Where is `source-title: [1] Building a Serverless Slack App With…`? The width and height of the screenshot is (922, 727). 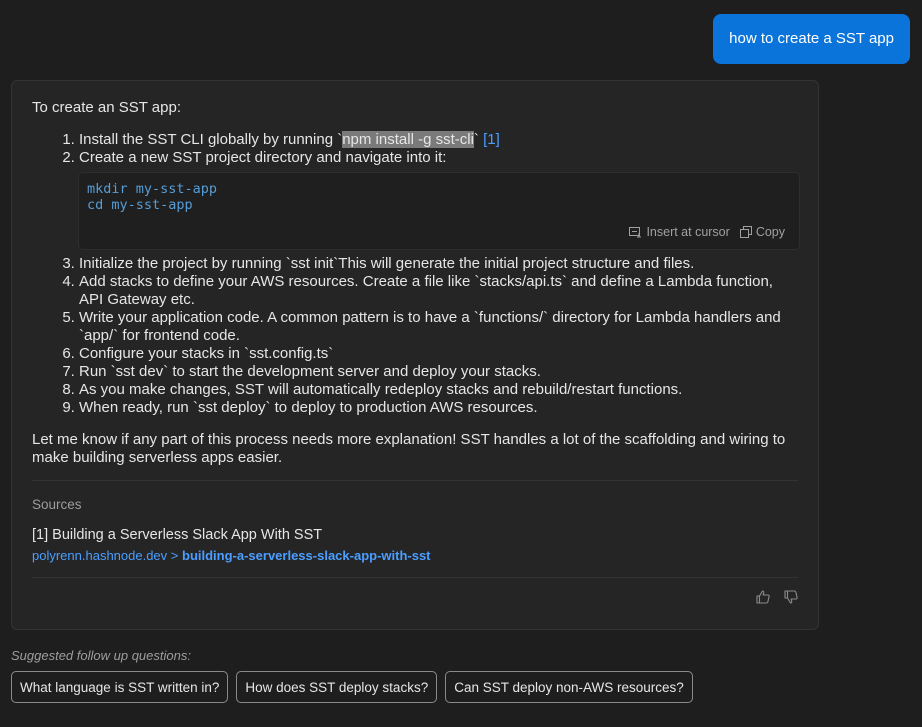 source-title: [1] Building a Serverless Slack App With… is located at coordinates (177, 535).